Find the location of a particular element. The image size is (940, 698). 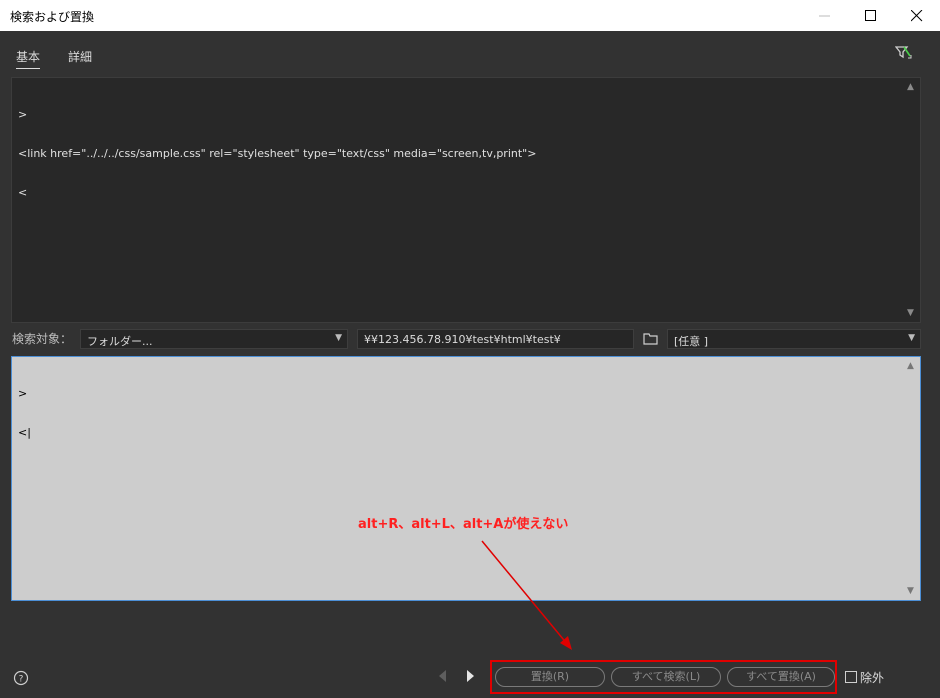

maximize-button is located at coordinates (871, 15).